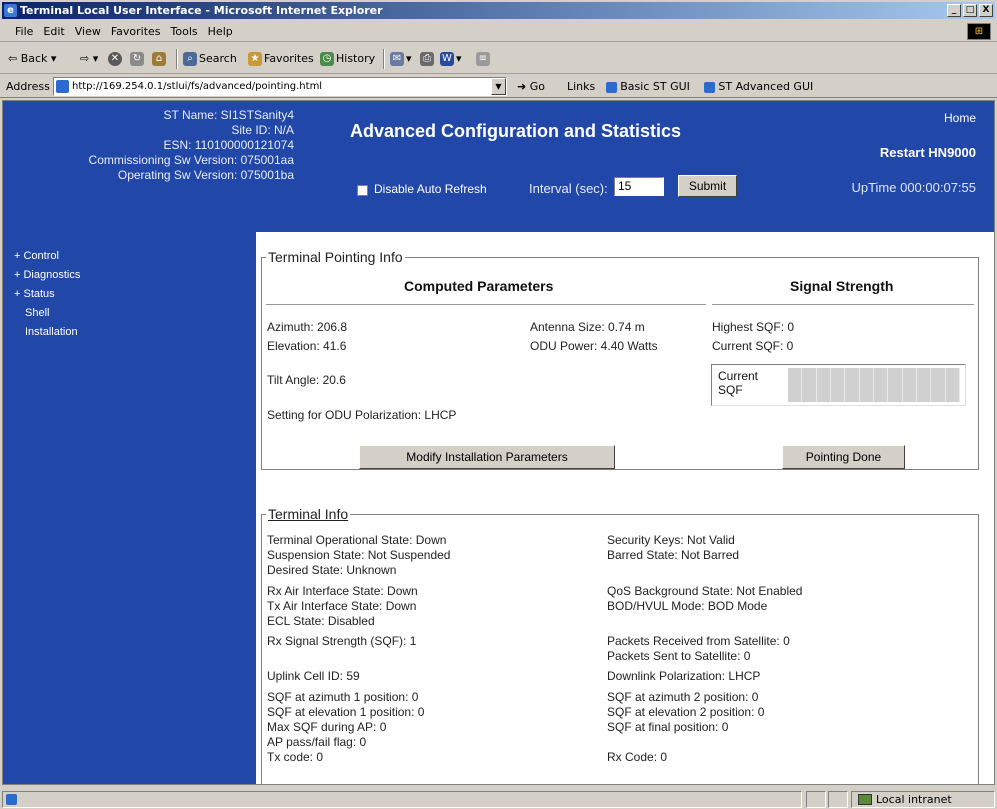 The height and width of the screenshot is (809, 997). Describe the element at coordinates (698, 641) in the screenshot. I see `terminal-info-item: Packets Received from Satellite: 0` at that location.